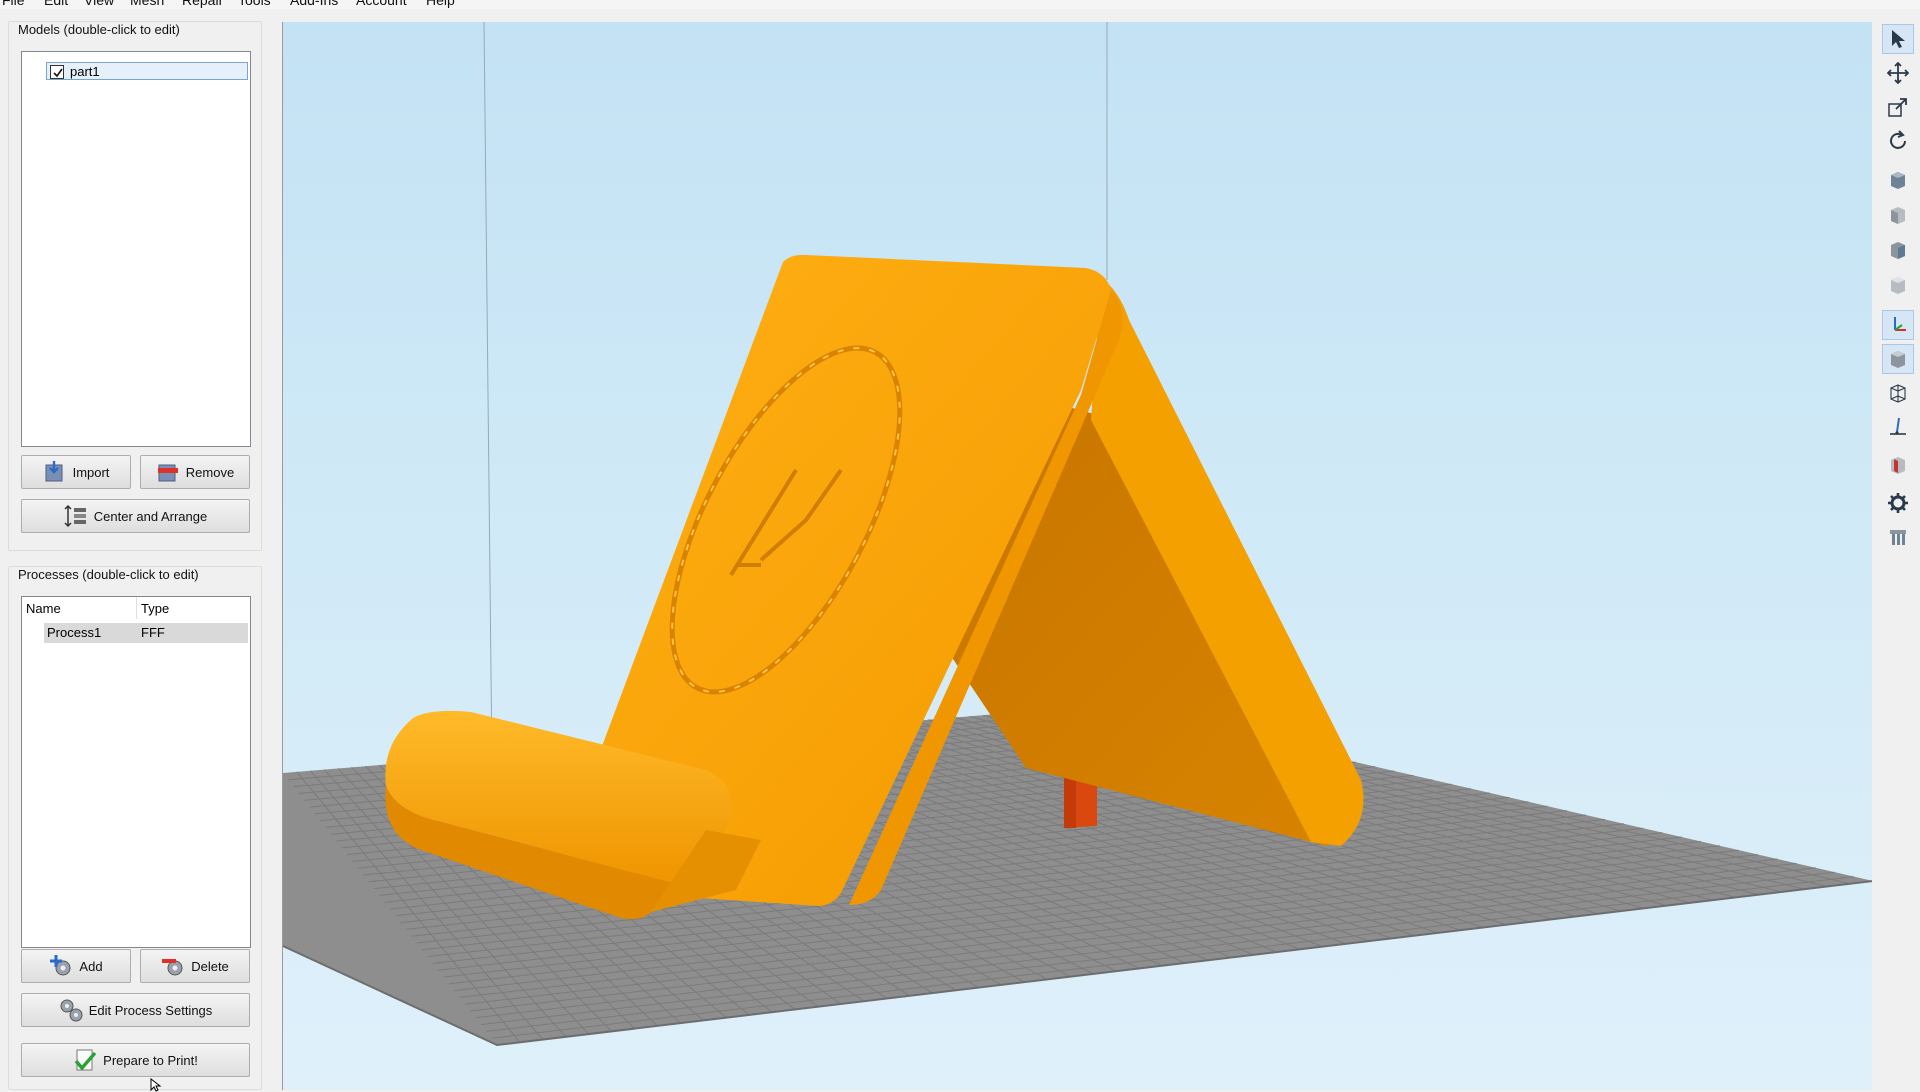 This screenshot has width=1920, height=1092. I want to click on ruler-icon, so click(1898, 426).